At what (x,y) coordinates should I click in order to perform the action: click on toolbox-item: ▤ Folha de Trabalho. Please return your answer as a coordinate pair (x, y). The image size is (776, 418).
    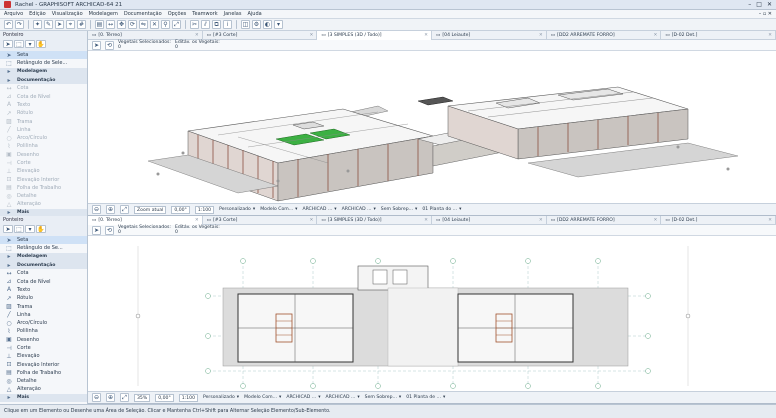
    Looking at the image, I should click on (43, 188).